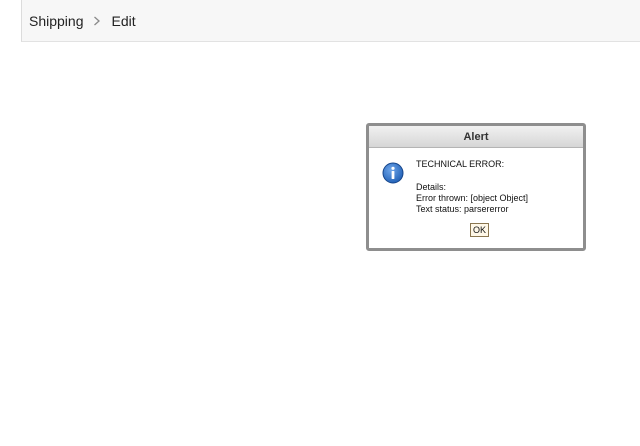  I want to click on chevron-right-icon, so click(98, 21).